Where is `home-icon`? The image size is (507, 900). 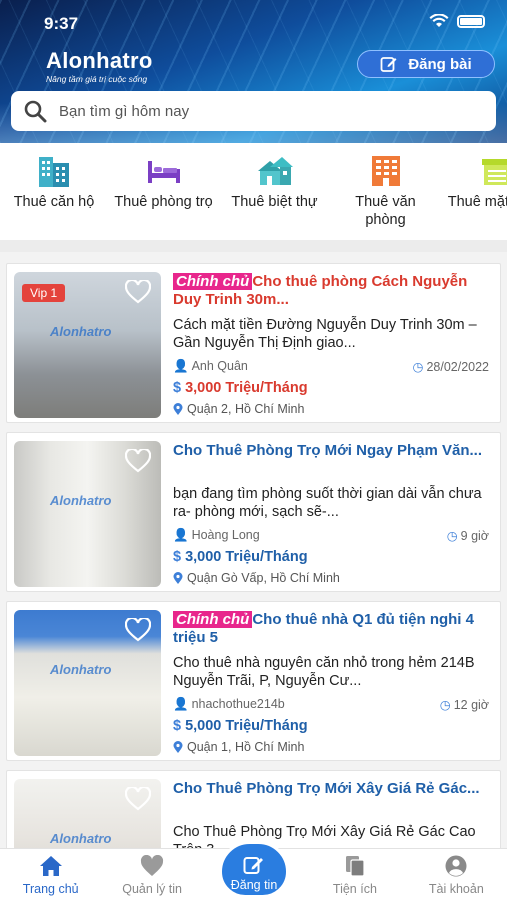 home-icon is located at coordinates (50, 866).